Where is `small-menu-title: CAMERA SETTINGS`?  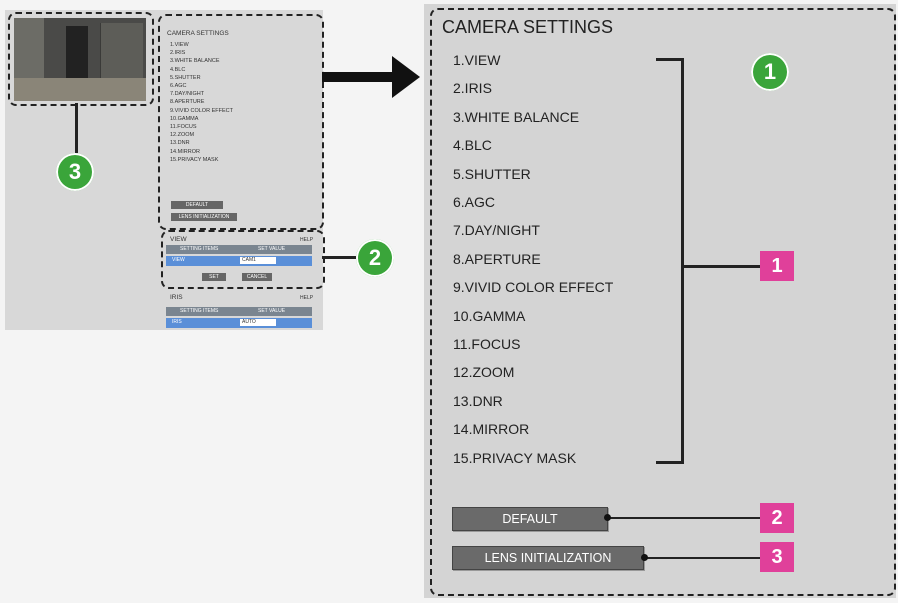
small-menu-title: CAMERA SETTINGS is located at coordinates (198, 33).